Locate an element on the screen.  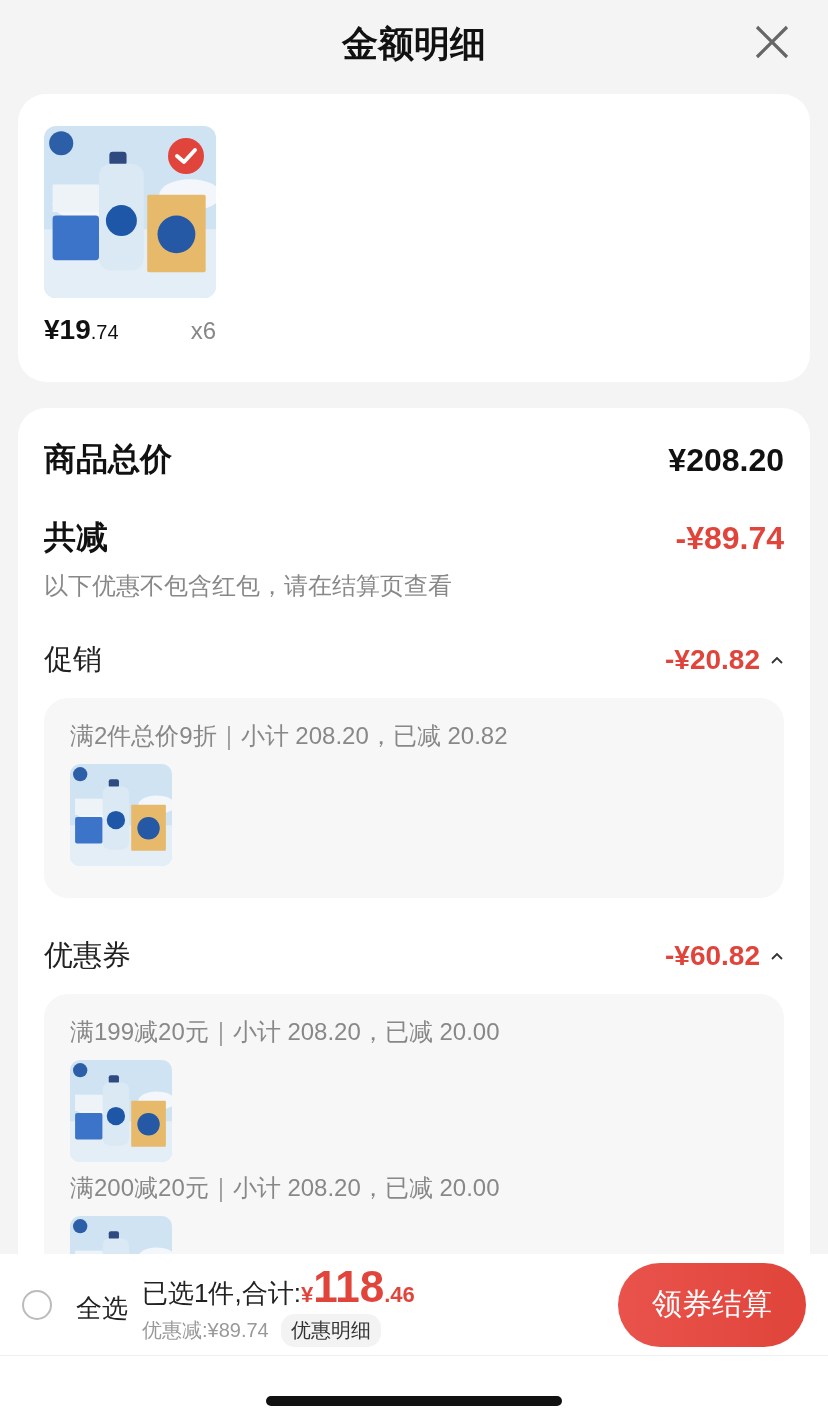
section-label: 促销 is located at coordinates (73, 659).